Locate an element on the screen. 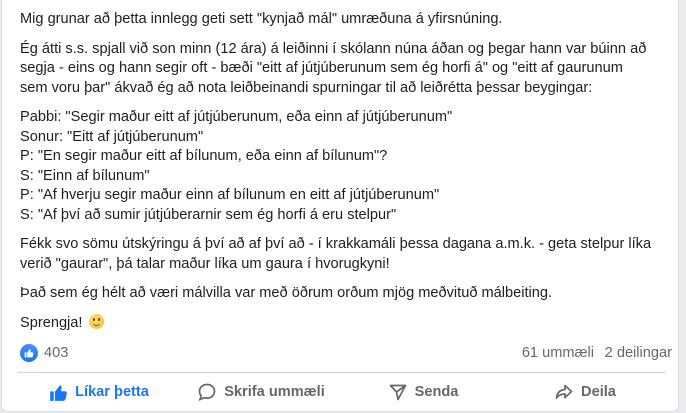 The height and width of the screenshot is (413, 686). dialogue-line: S: "Einn af bílunum" is located at coordinates (85, 175).